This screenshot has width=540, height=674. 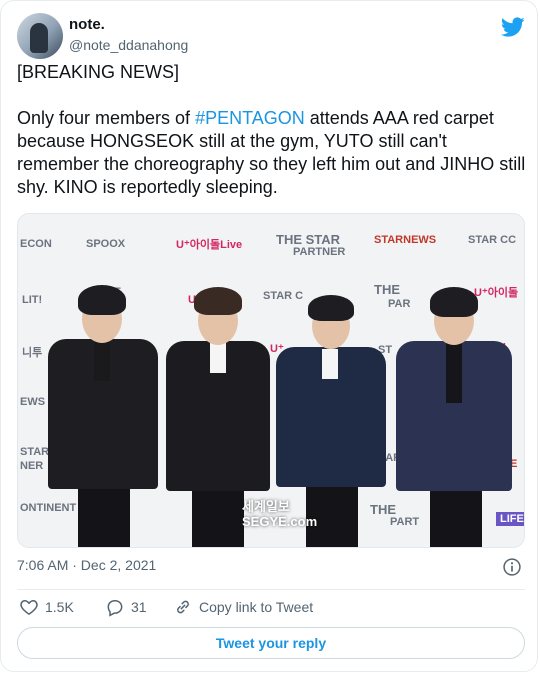 I want to click on backdrop-logo: 니투, so click(x=32, y=353).